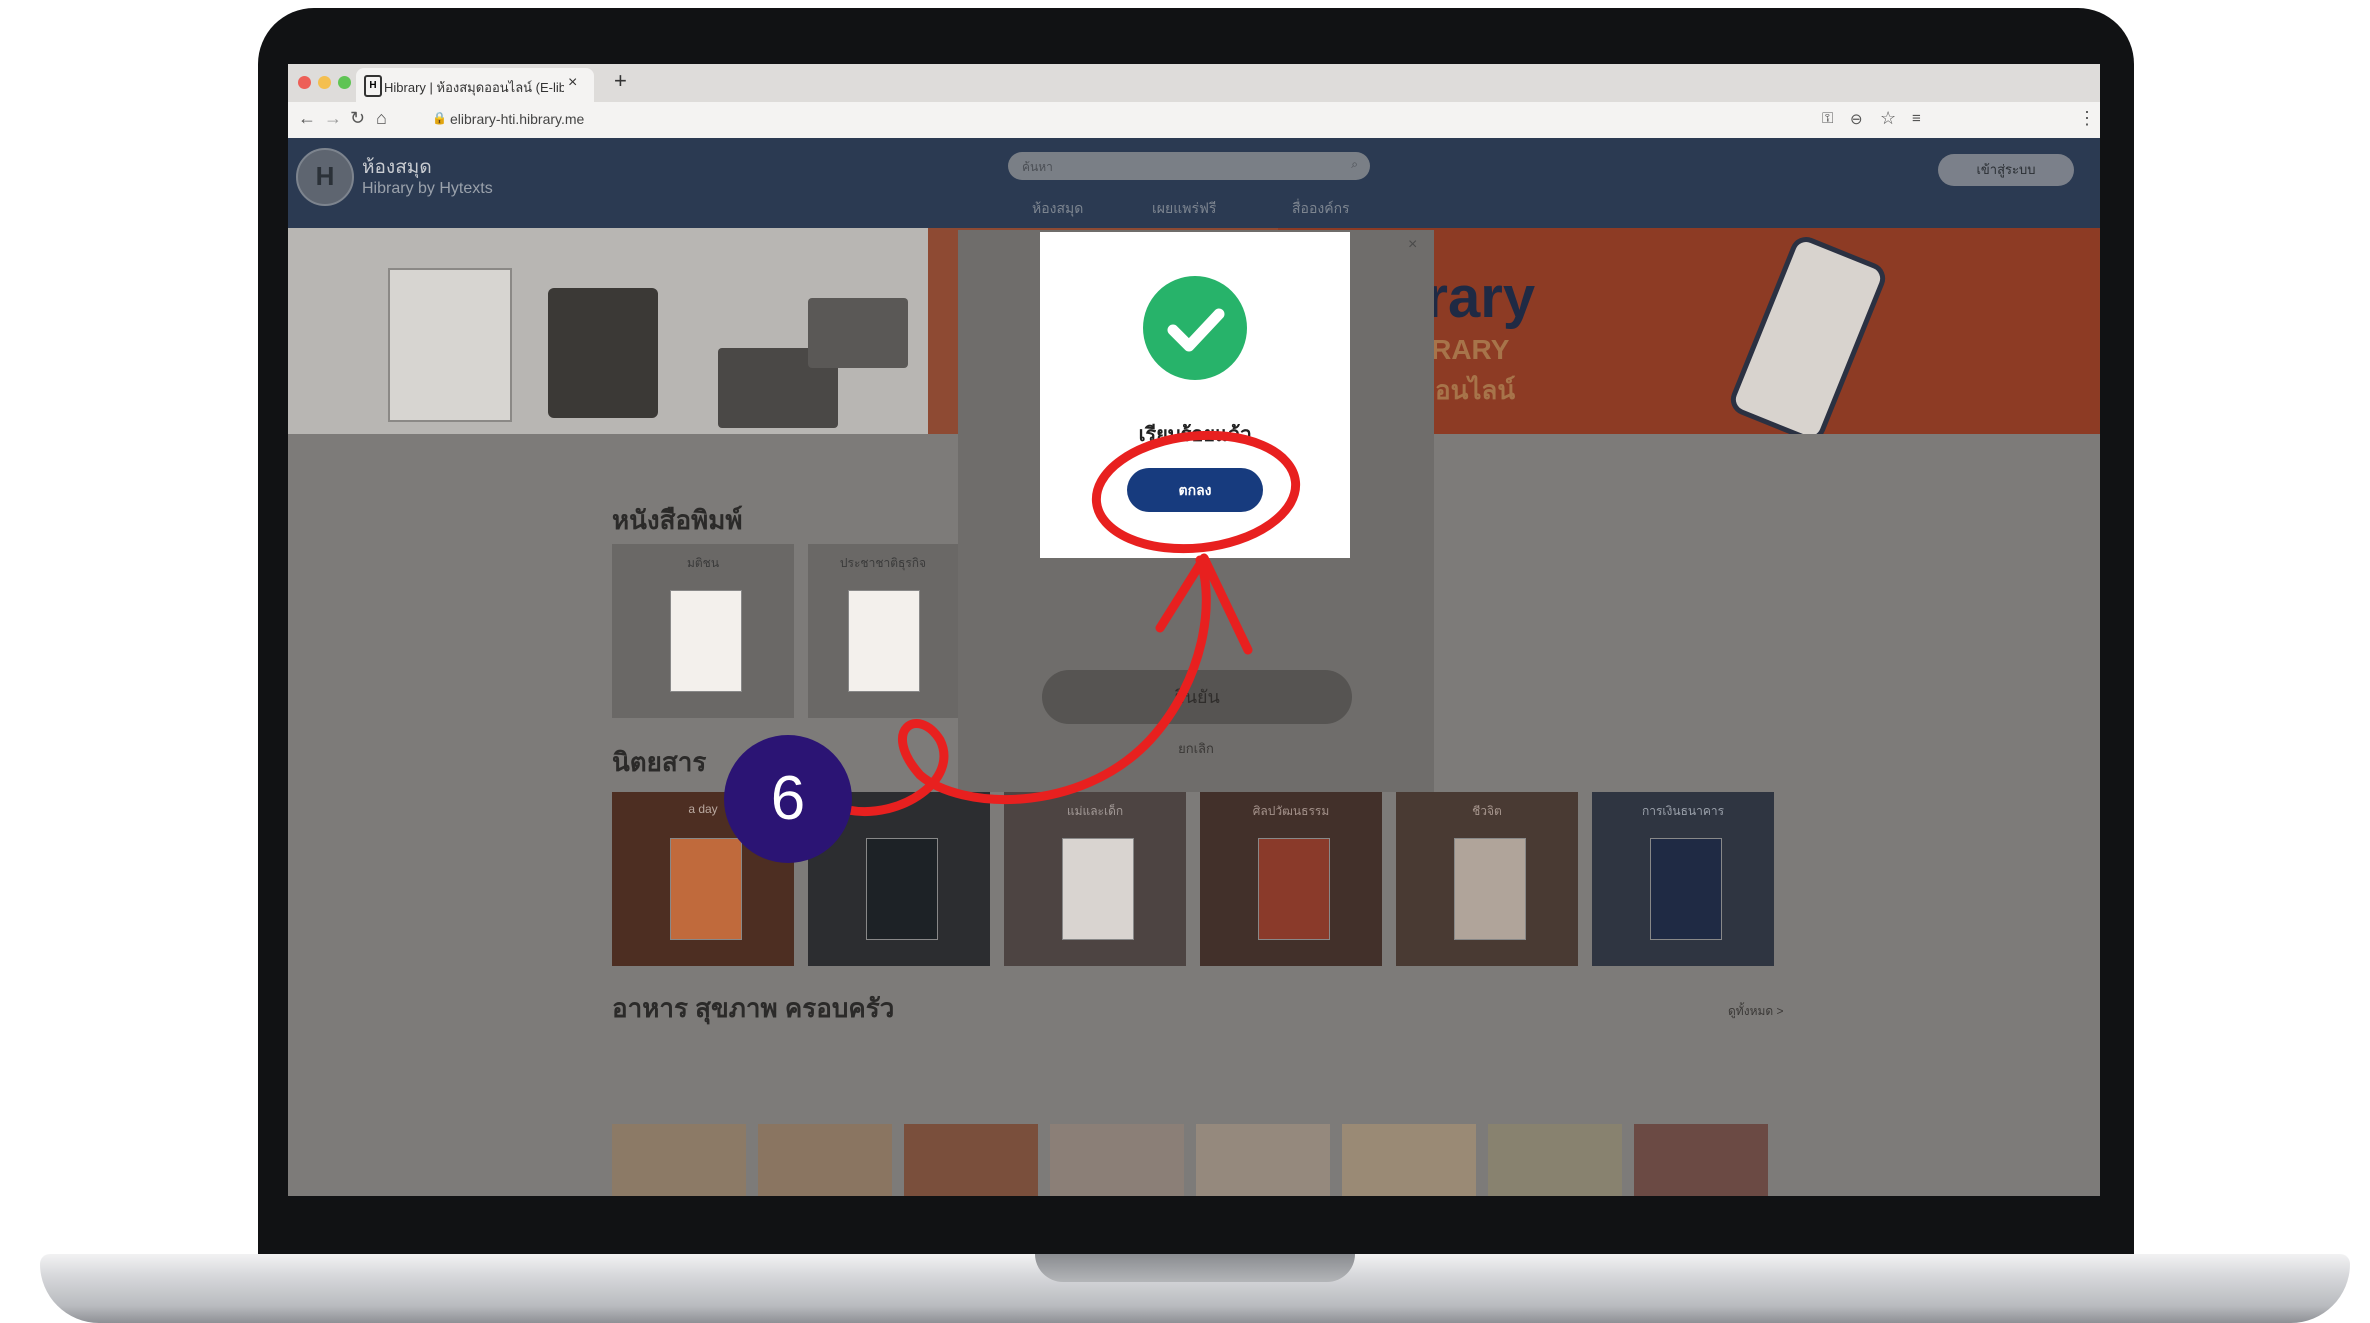 Image resolution: width=2370 pixels, height=1323 pixels. Describe the element at coordinates (324, 82) in the screenshot. I see `minimize-window-dot` at that location.